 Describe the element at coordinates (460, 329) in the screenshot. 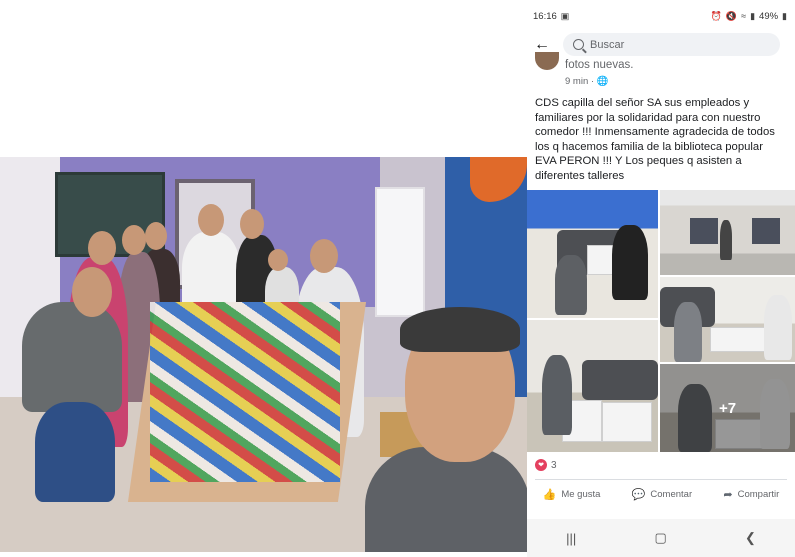

I see `selfie-person-hair` at that location.